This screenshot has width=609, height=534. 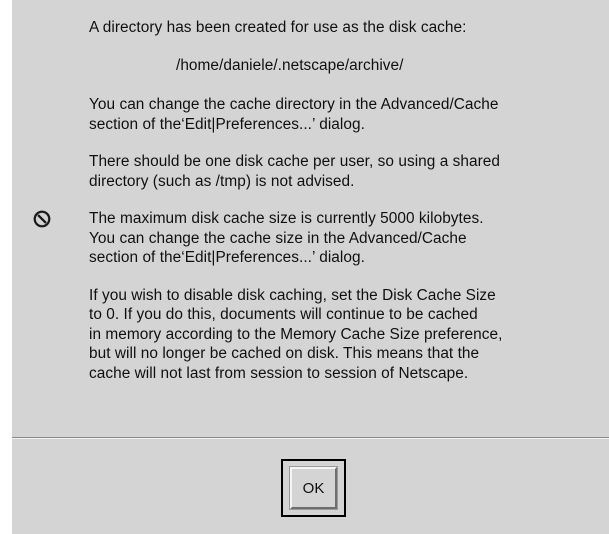 I want to click on cache-directory-path: /home/daniele/.netscape/archive/, so click(x=290, y=65).